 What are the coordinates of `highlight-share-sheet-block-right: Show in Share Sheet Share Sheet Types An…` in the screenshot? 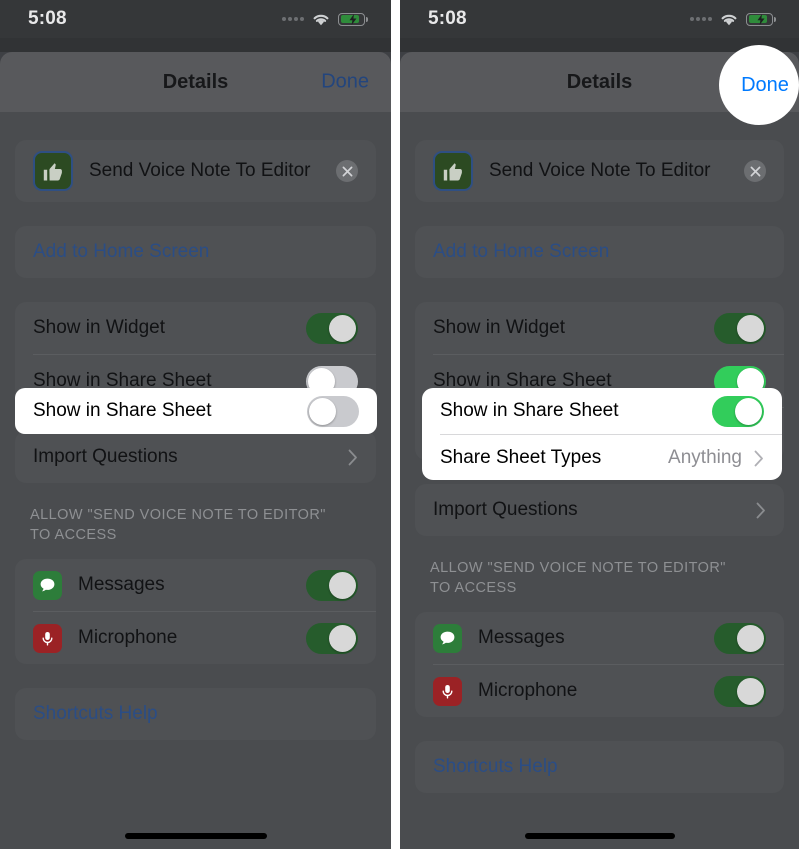 It's located at (602, 434).